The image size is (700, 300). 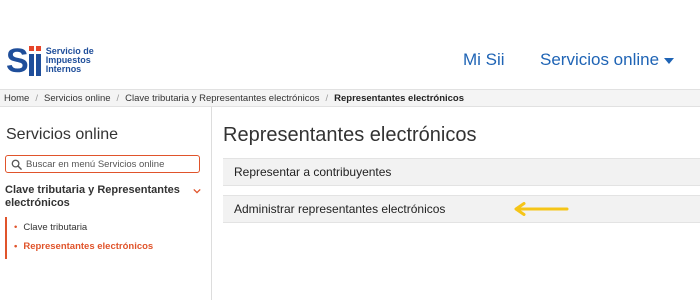 What do you see at coordinates (313, 172) in the screenshot?
I see `option-label: Representar a contribuyentes` at bounding box center [313, 172].